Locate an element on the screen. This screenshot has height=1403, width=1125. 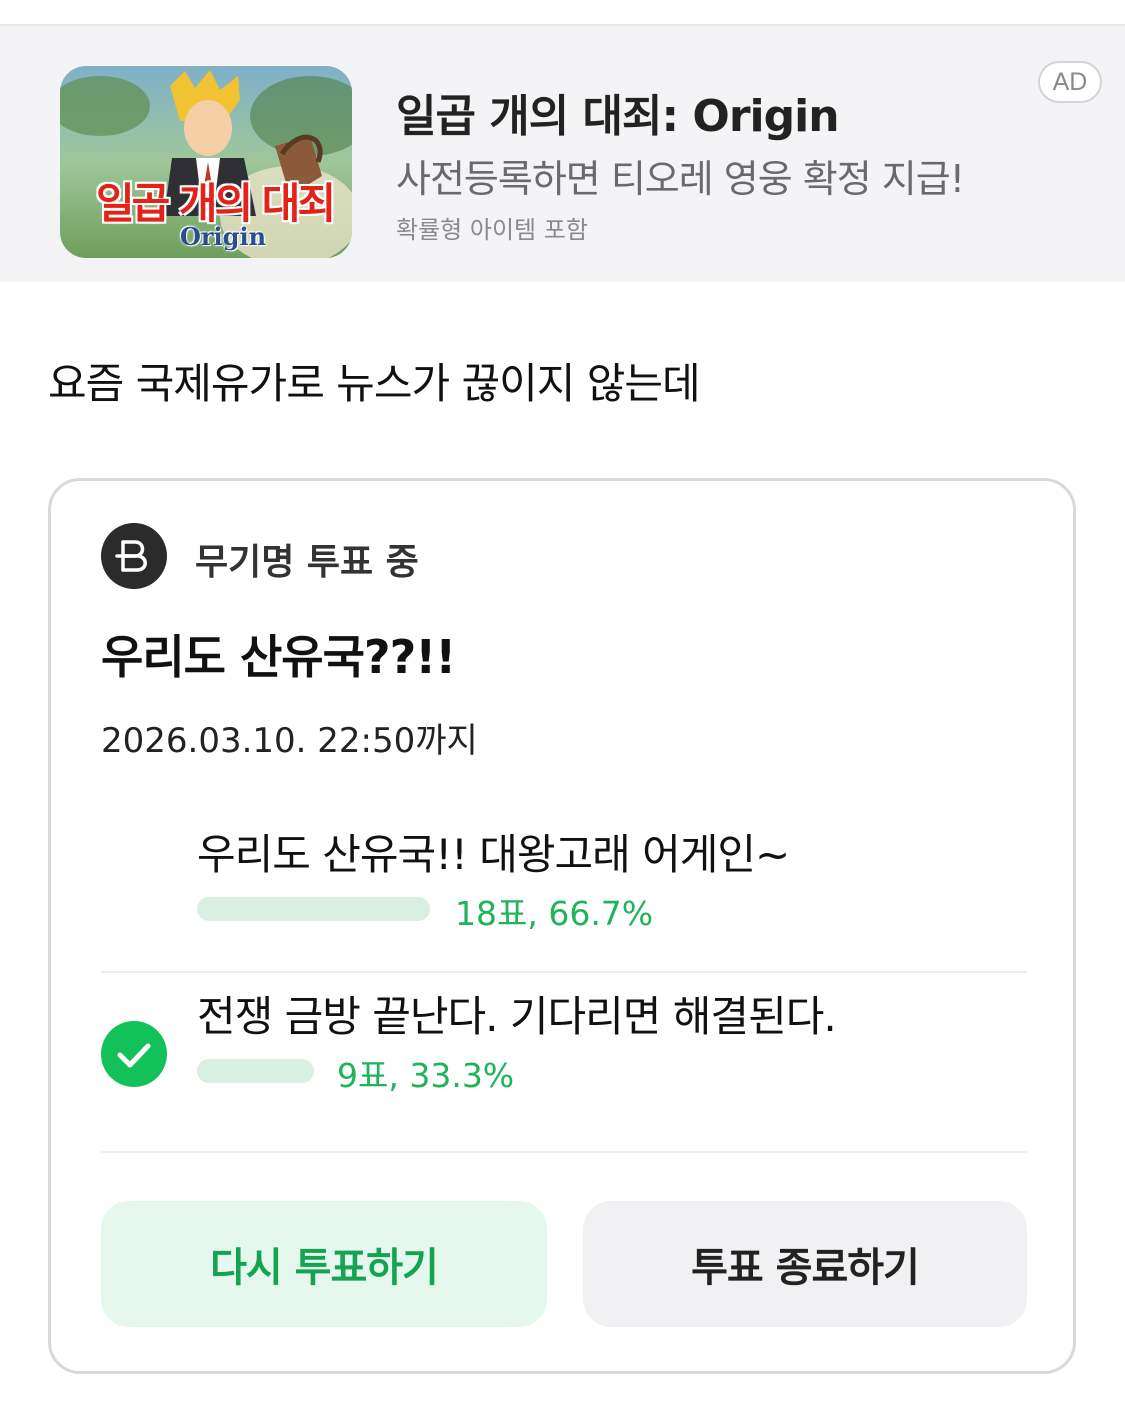
revote-button: 다시 투표하기 is located at coordinates (324, 1264).